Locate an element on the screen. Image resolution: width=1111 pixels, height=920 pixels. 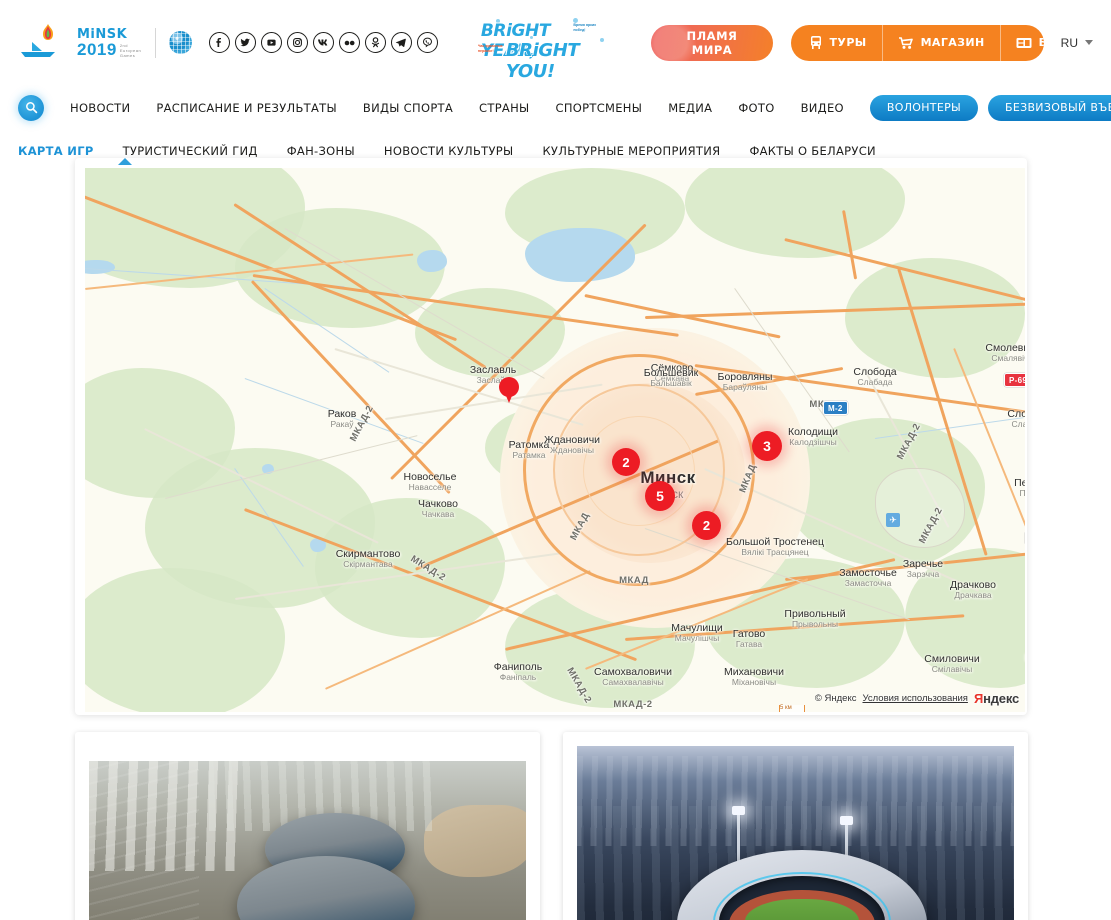
logo-divider is located at coordinates (155, 42).